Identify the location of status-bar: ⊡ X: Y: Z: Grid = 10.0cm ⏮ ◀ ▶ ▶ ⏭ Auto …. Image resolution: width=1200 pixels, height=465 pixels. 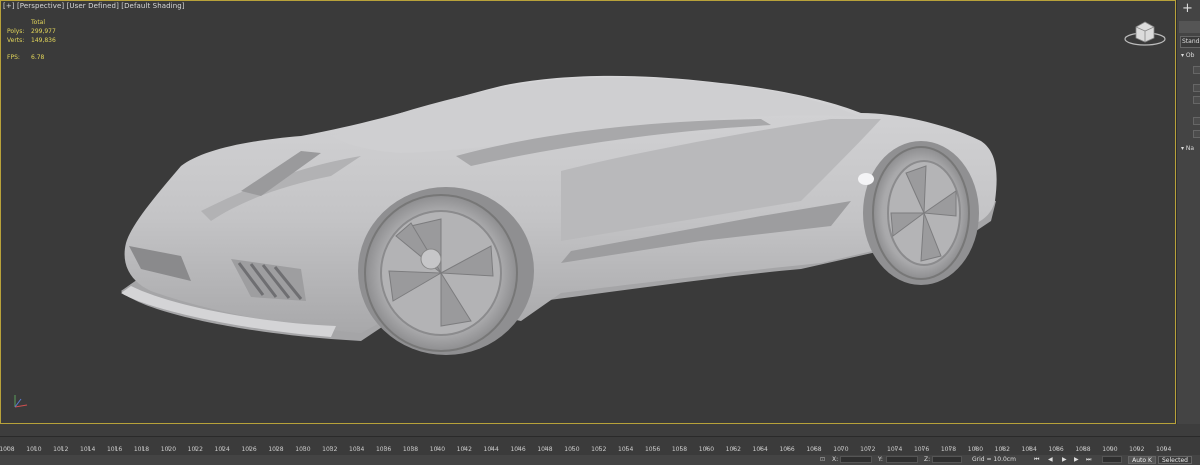
(600, 460).